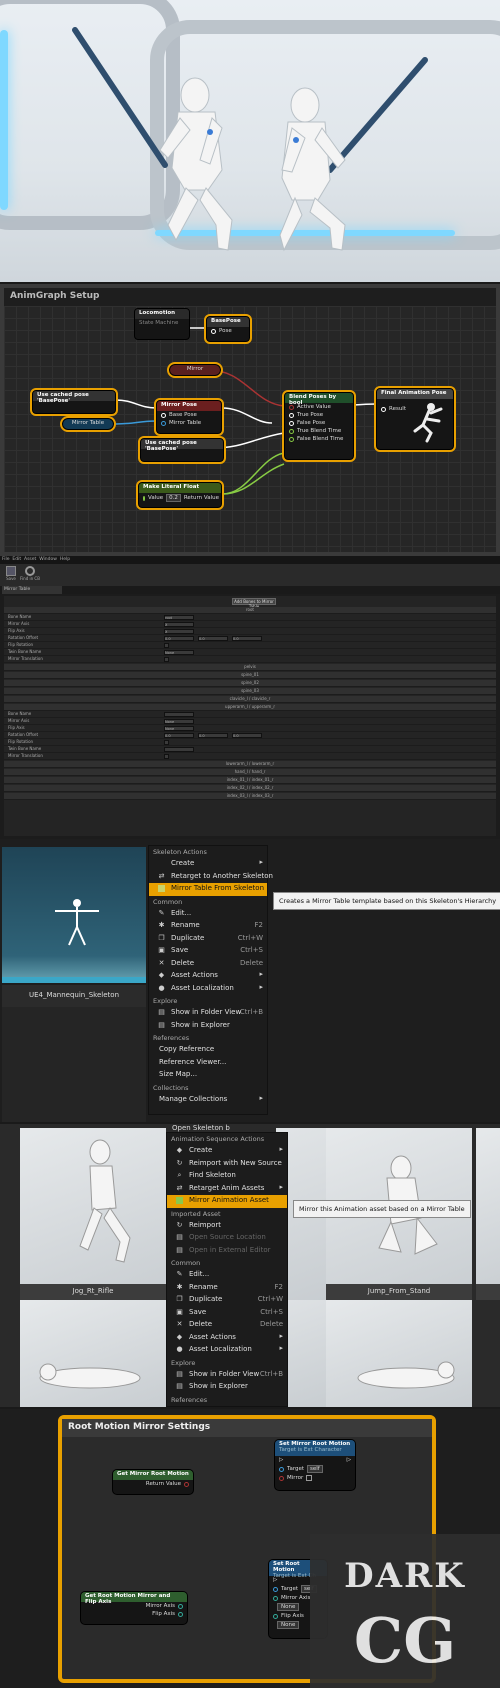 This screenshot has width=500, height=1688. I want to click on false-blend-pin-icon, so click(291, 439).